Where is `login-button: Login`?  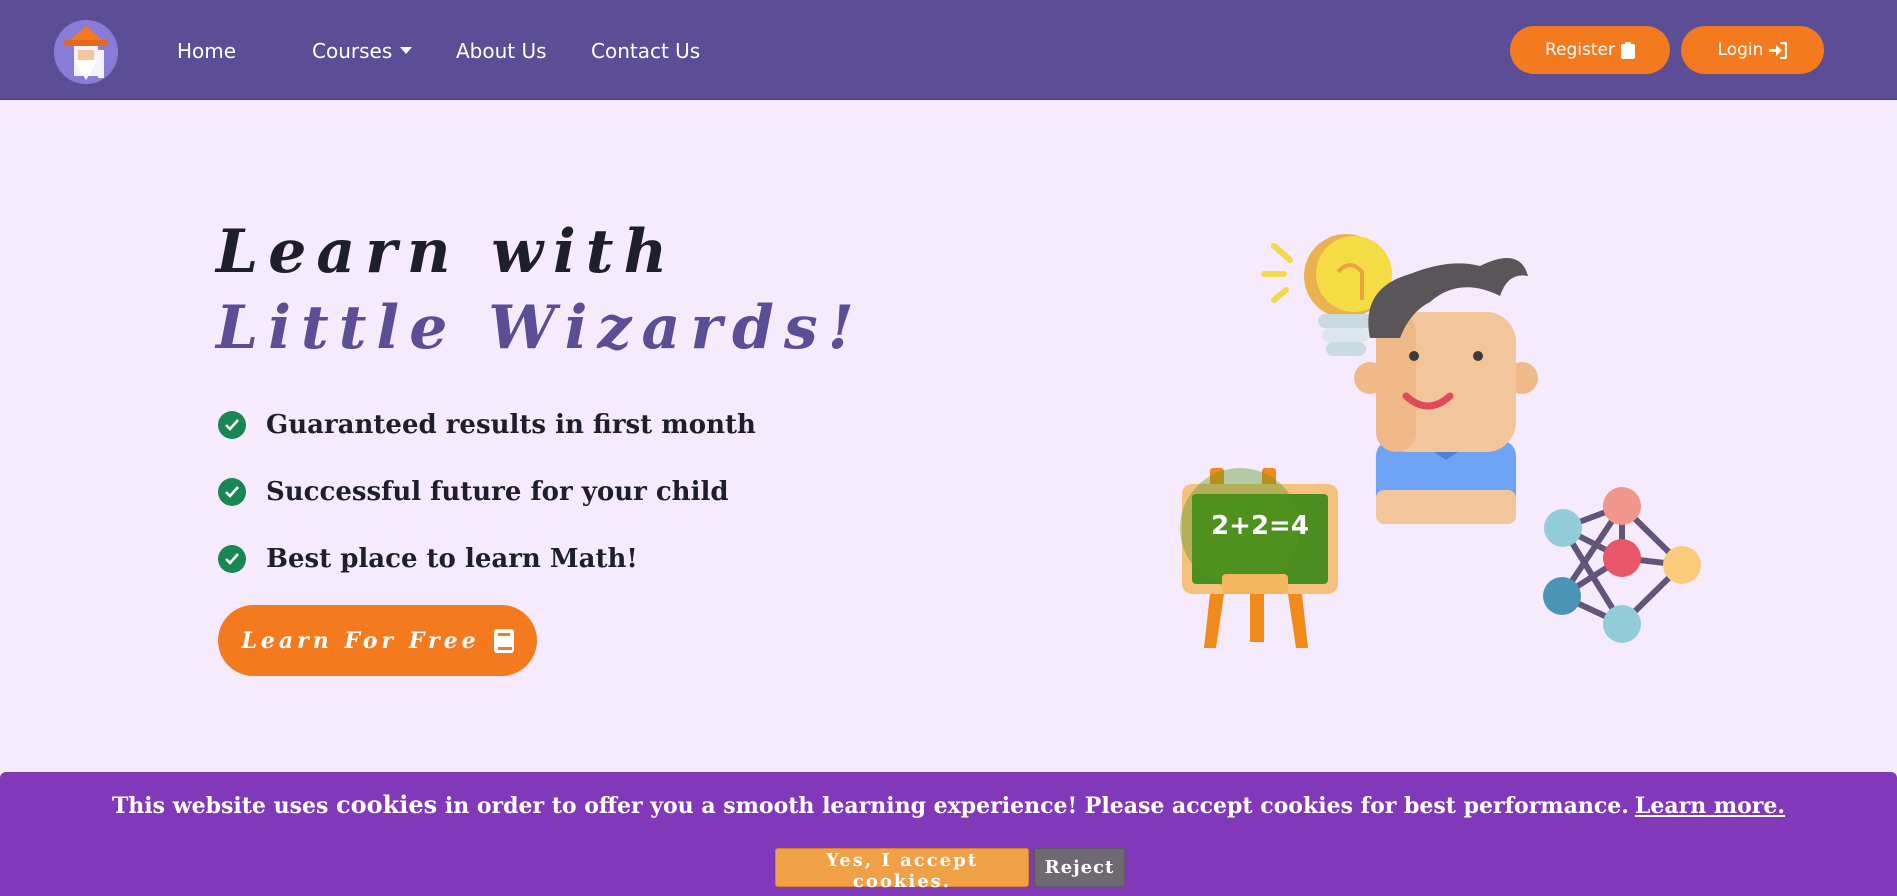 login-button: Login is located at coordinates (1752, 50).